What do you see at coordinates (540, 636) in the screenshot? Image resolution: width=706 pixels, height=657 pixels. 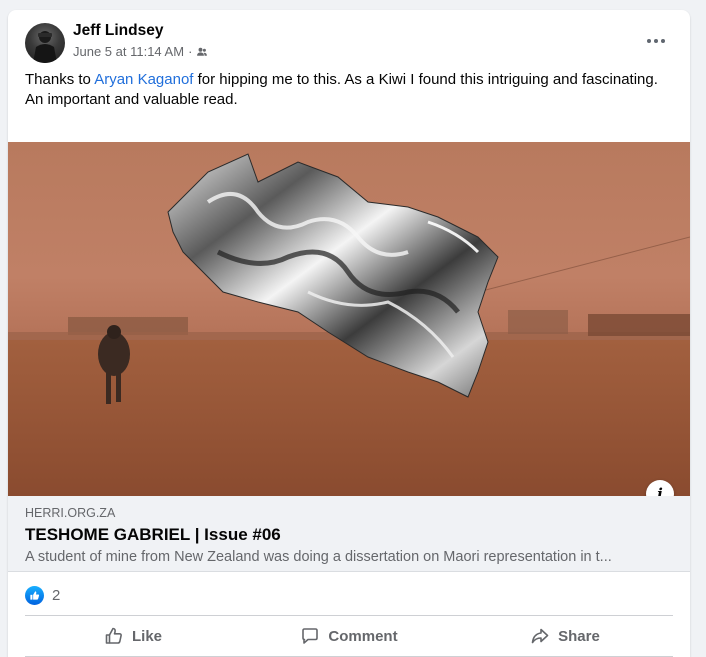 I see `share-icon` at bounding box center [540, 636].